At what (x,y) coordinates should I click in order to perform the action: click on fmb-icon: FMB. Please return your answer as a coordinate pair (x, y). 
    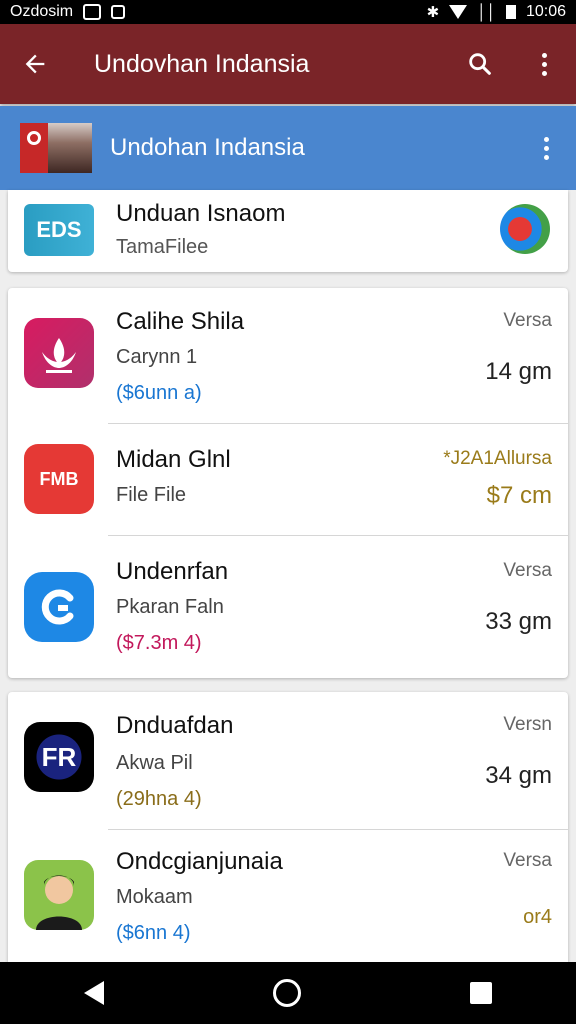
    Looking at the image, I should click on (59, 479).